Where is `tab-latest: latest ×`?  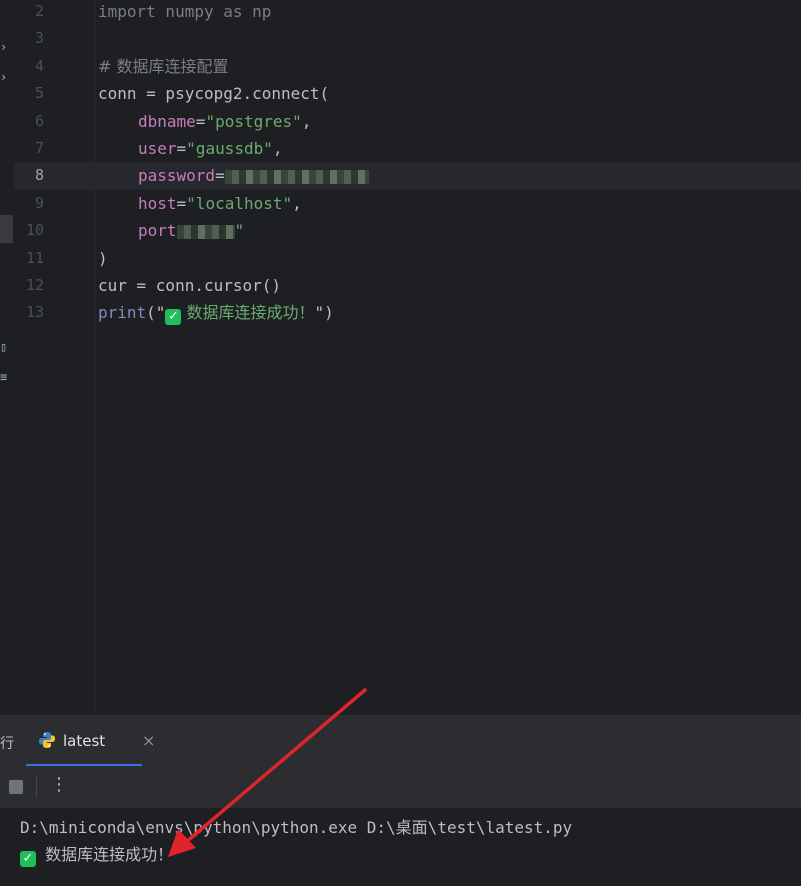 tab-latest: latest × is located at coordinates (90, 740).